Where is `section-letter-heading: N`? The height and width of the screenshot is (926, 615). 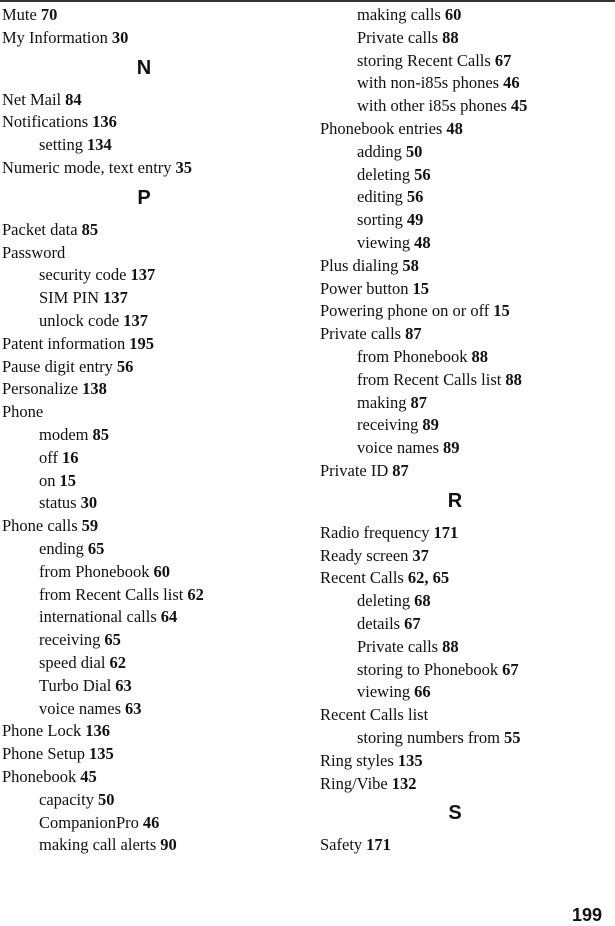 section-letter-heading: N is located at coordinates (144, 67).